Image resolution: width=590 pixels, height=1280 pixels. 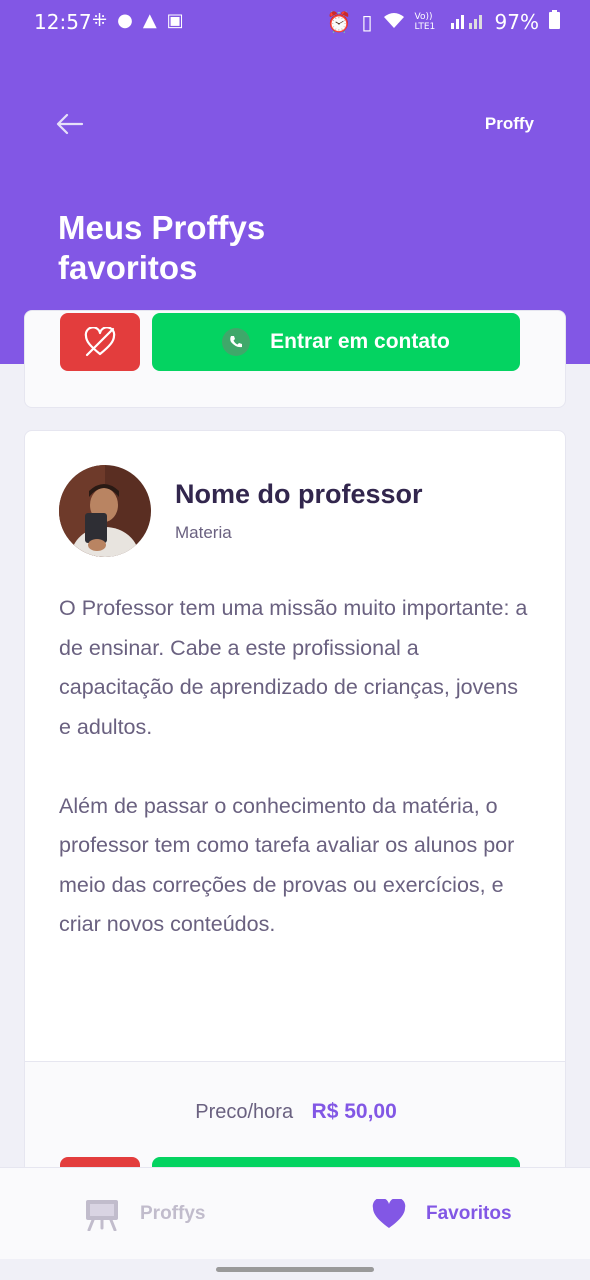 I want to click on wifi-icon, so click(x=394, y=22).